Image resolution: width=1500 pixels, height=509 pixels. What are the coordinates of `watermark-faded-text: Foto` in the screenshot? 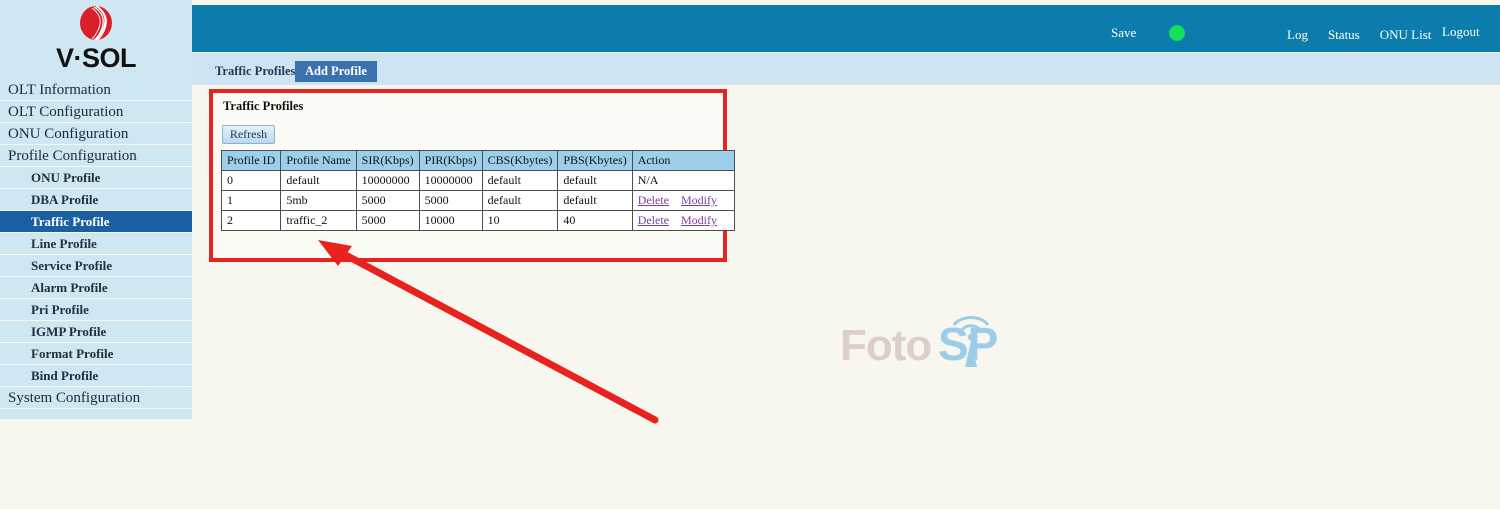 It's located at (886, 345).